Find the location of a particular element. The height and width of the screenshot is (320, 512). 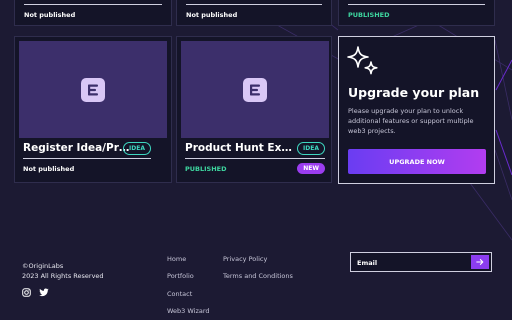

copyright-line-2: 2023 All Rights Reserved is located at coordinates (63, 276).